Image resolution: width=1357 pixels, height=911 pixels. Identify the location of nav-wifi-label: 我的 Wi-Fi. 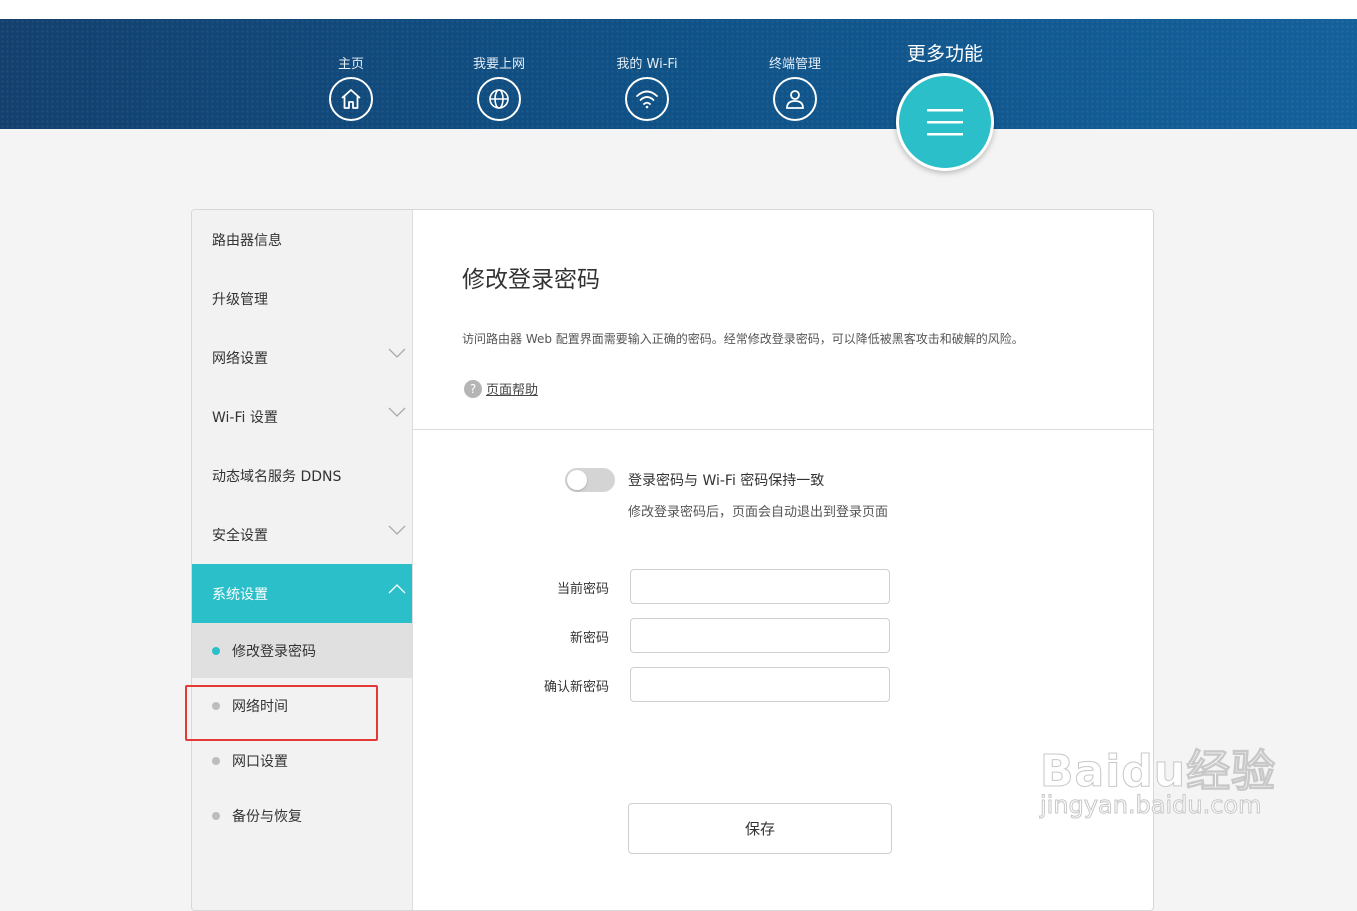
(647, 64).